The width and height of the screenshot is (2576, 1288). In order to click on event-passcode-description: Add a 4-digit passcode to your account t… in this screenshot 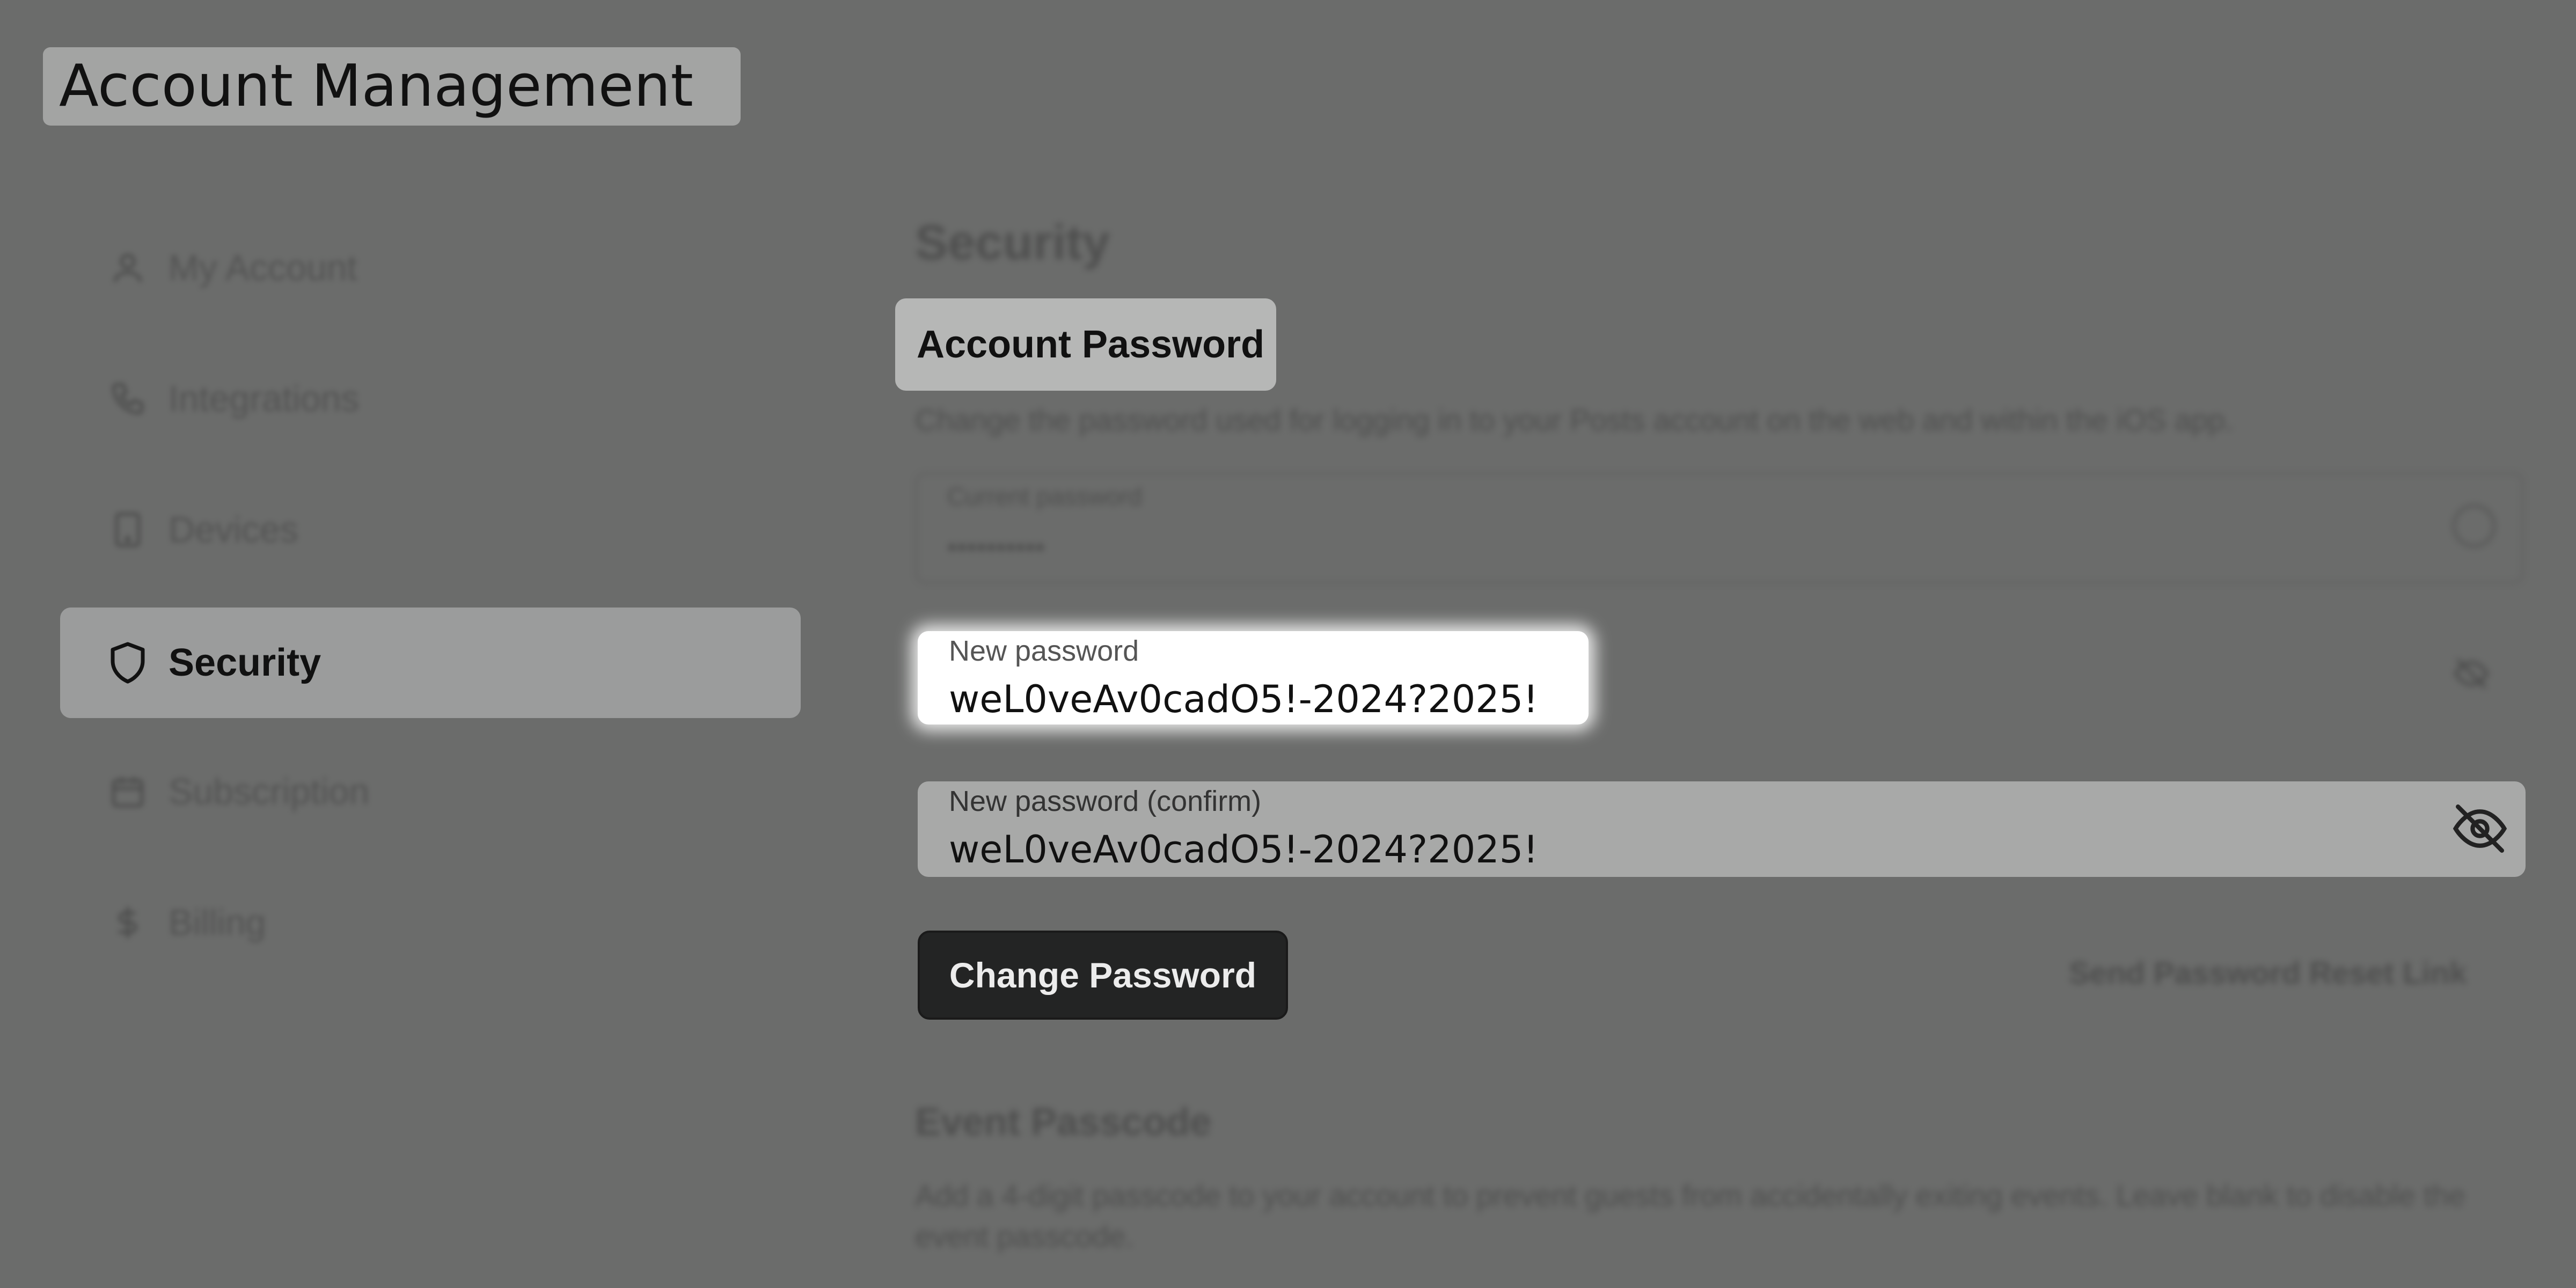, I will do `click(1690, 1216)`.